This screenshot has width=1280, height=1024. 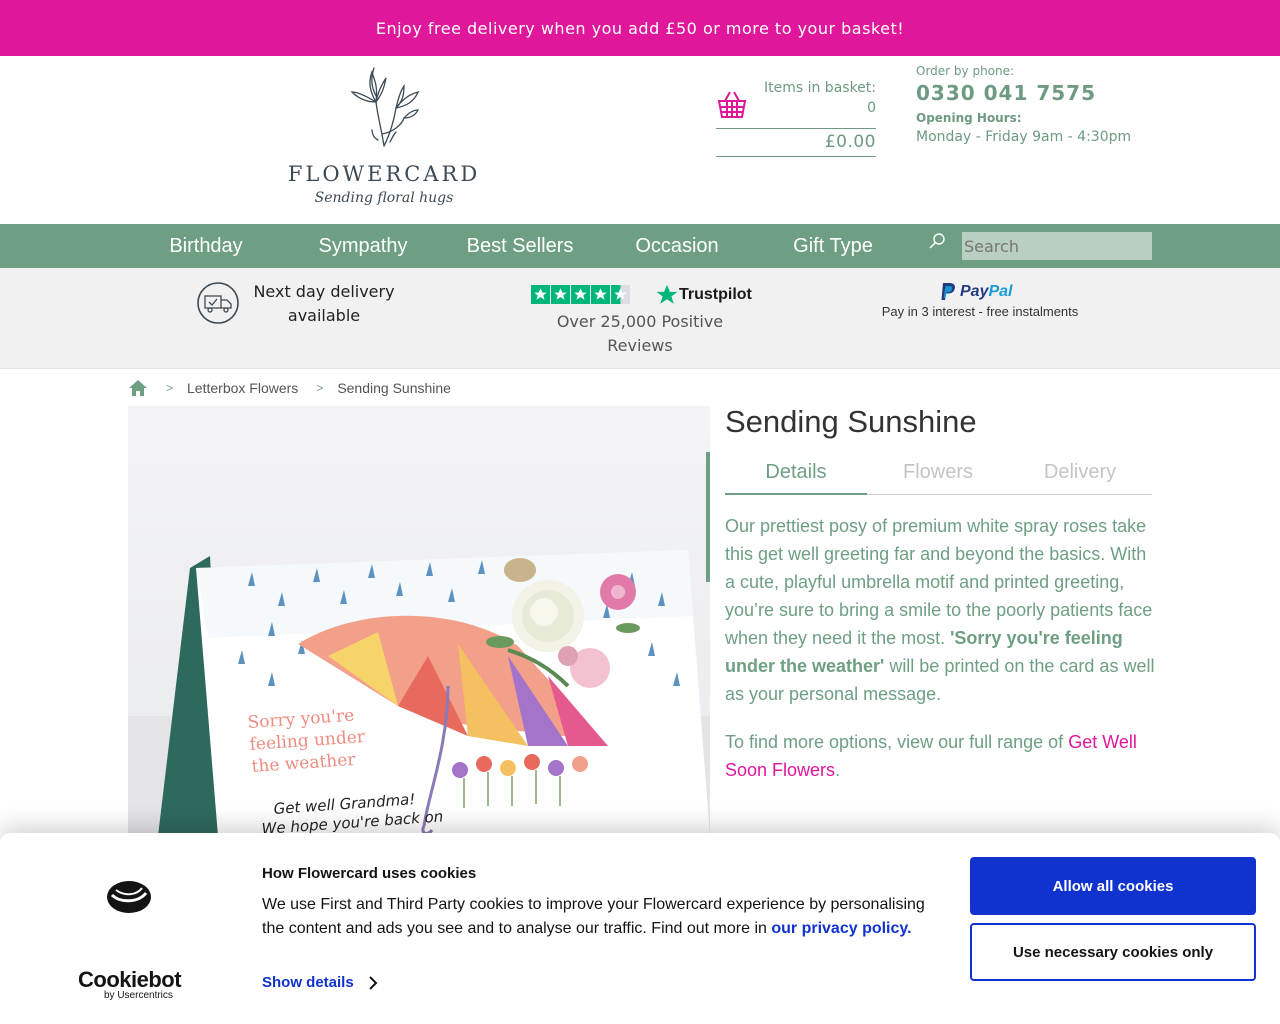 I want to click on next-day-delivery-text: Next day delivery available, so click(x=324, y=303).